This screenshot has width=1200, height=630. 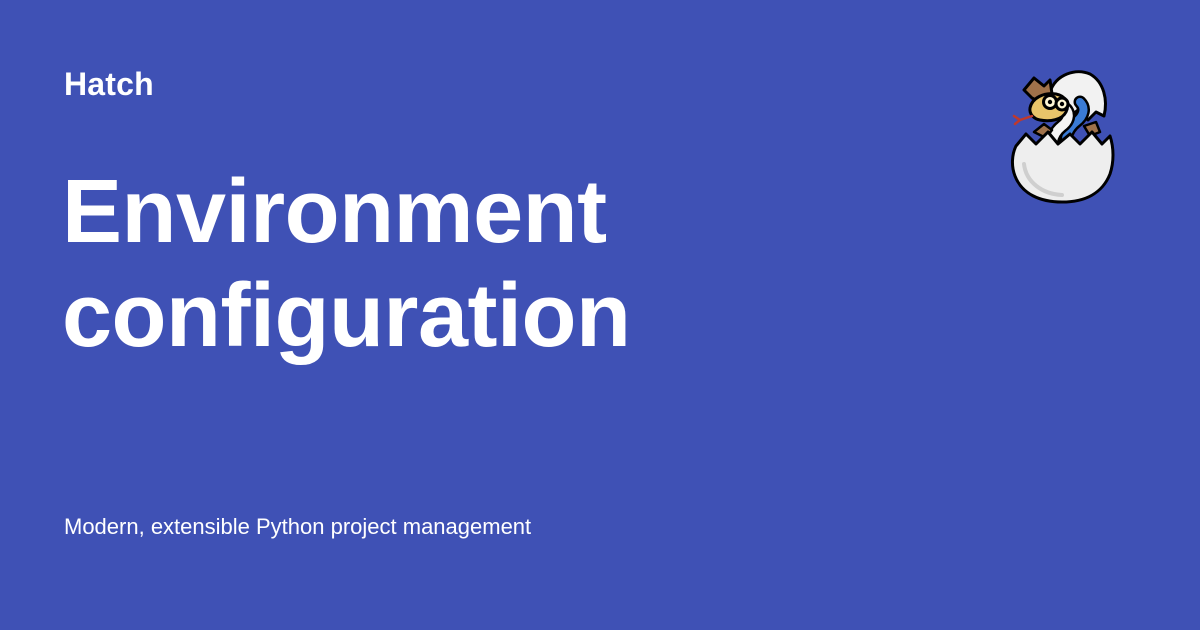 I want to click on page-title-line-2: configuration, so click(x=346, y=316).